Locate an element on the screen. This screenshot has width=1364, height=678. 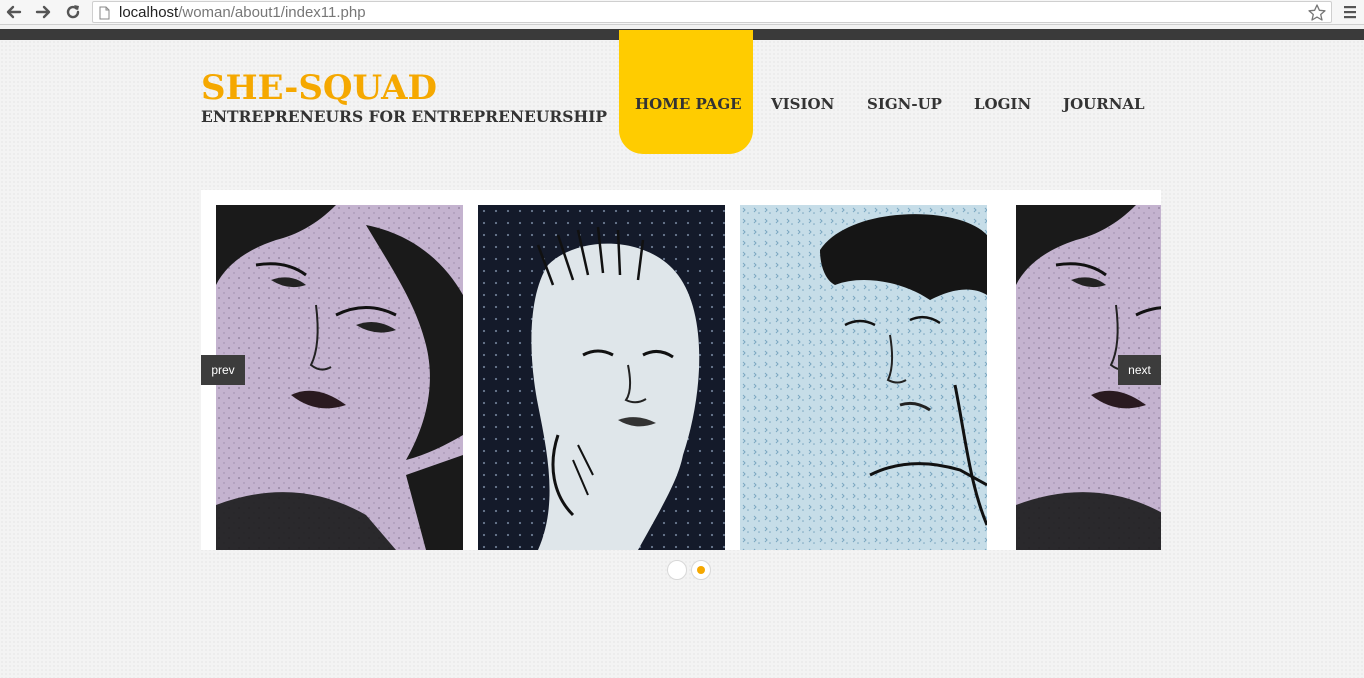
site-tagline: ENTREPRENEURS FOR ENTREPRENEURSHIP is located at coordinates (404, 116).